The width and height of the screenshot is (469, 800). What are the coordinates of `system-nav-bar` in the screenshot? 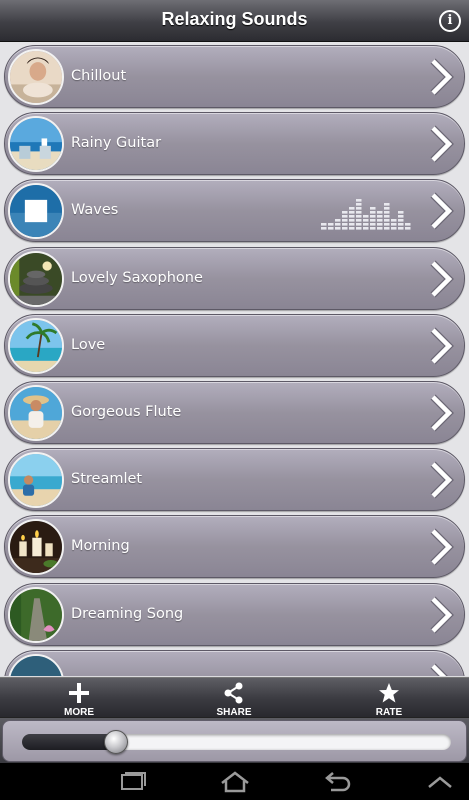 It's located at (234, 781).